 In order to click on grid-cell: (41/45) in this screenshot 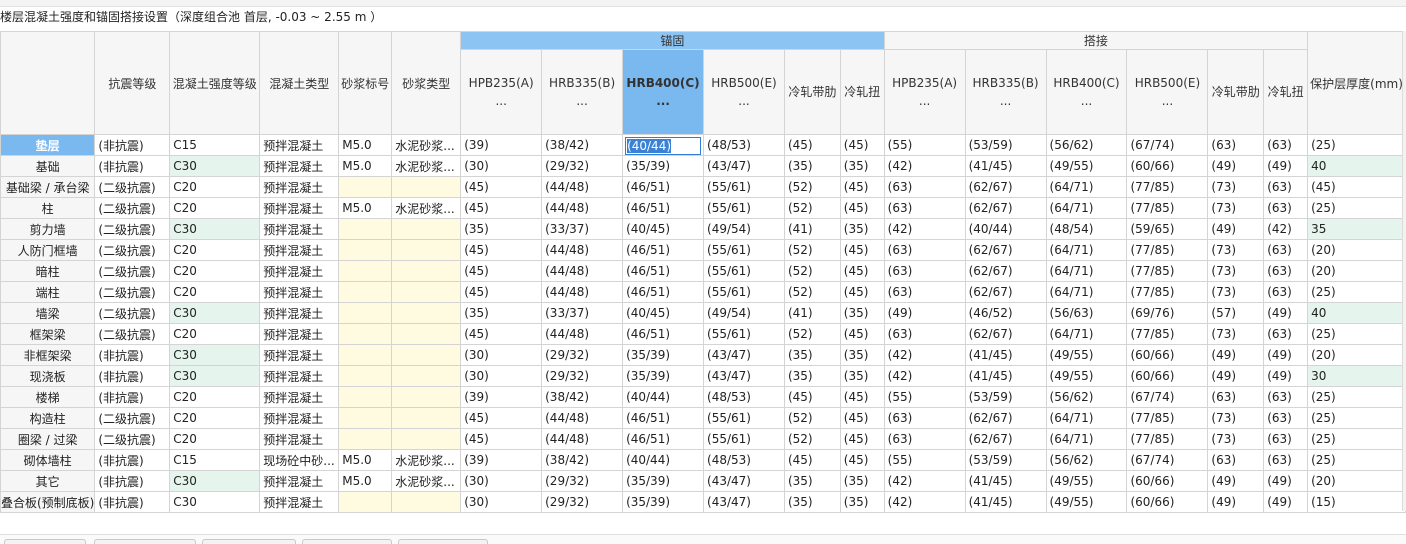, I will do `click(1005, 502)`.